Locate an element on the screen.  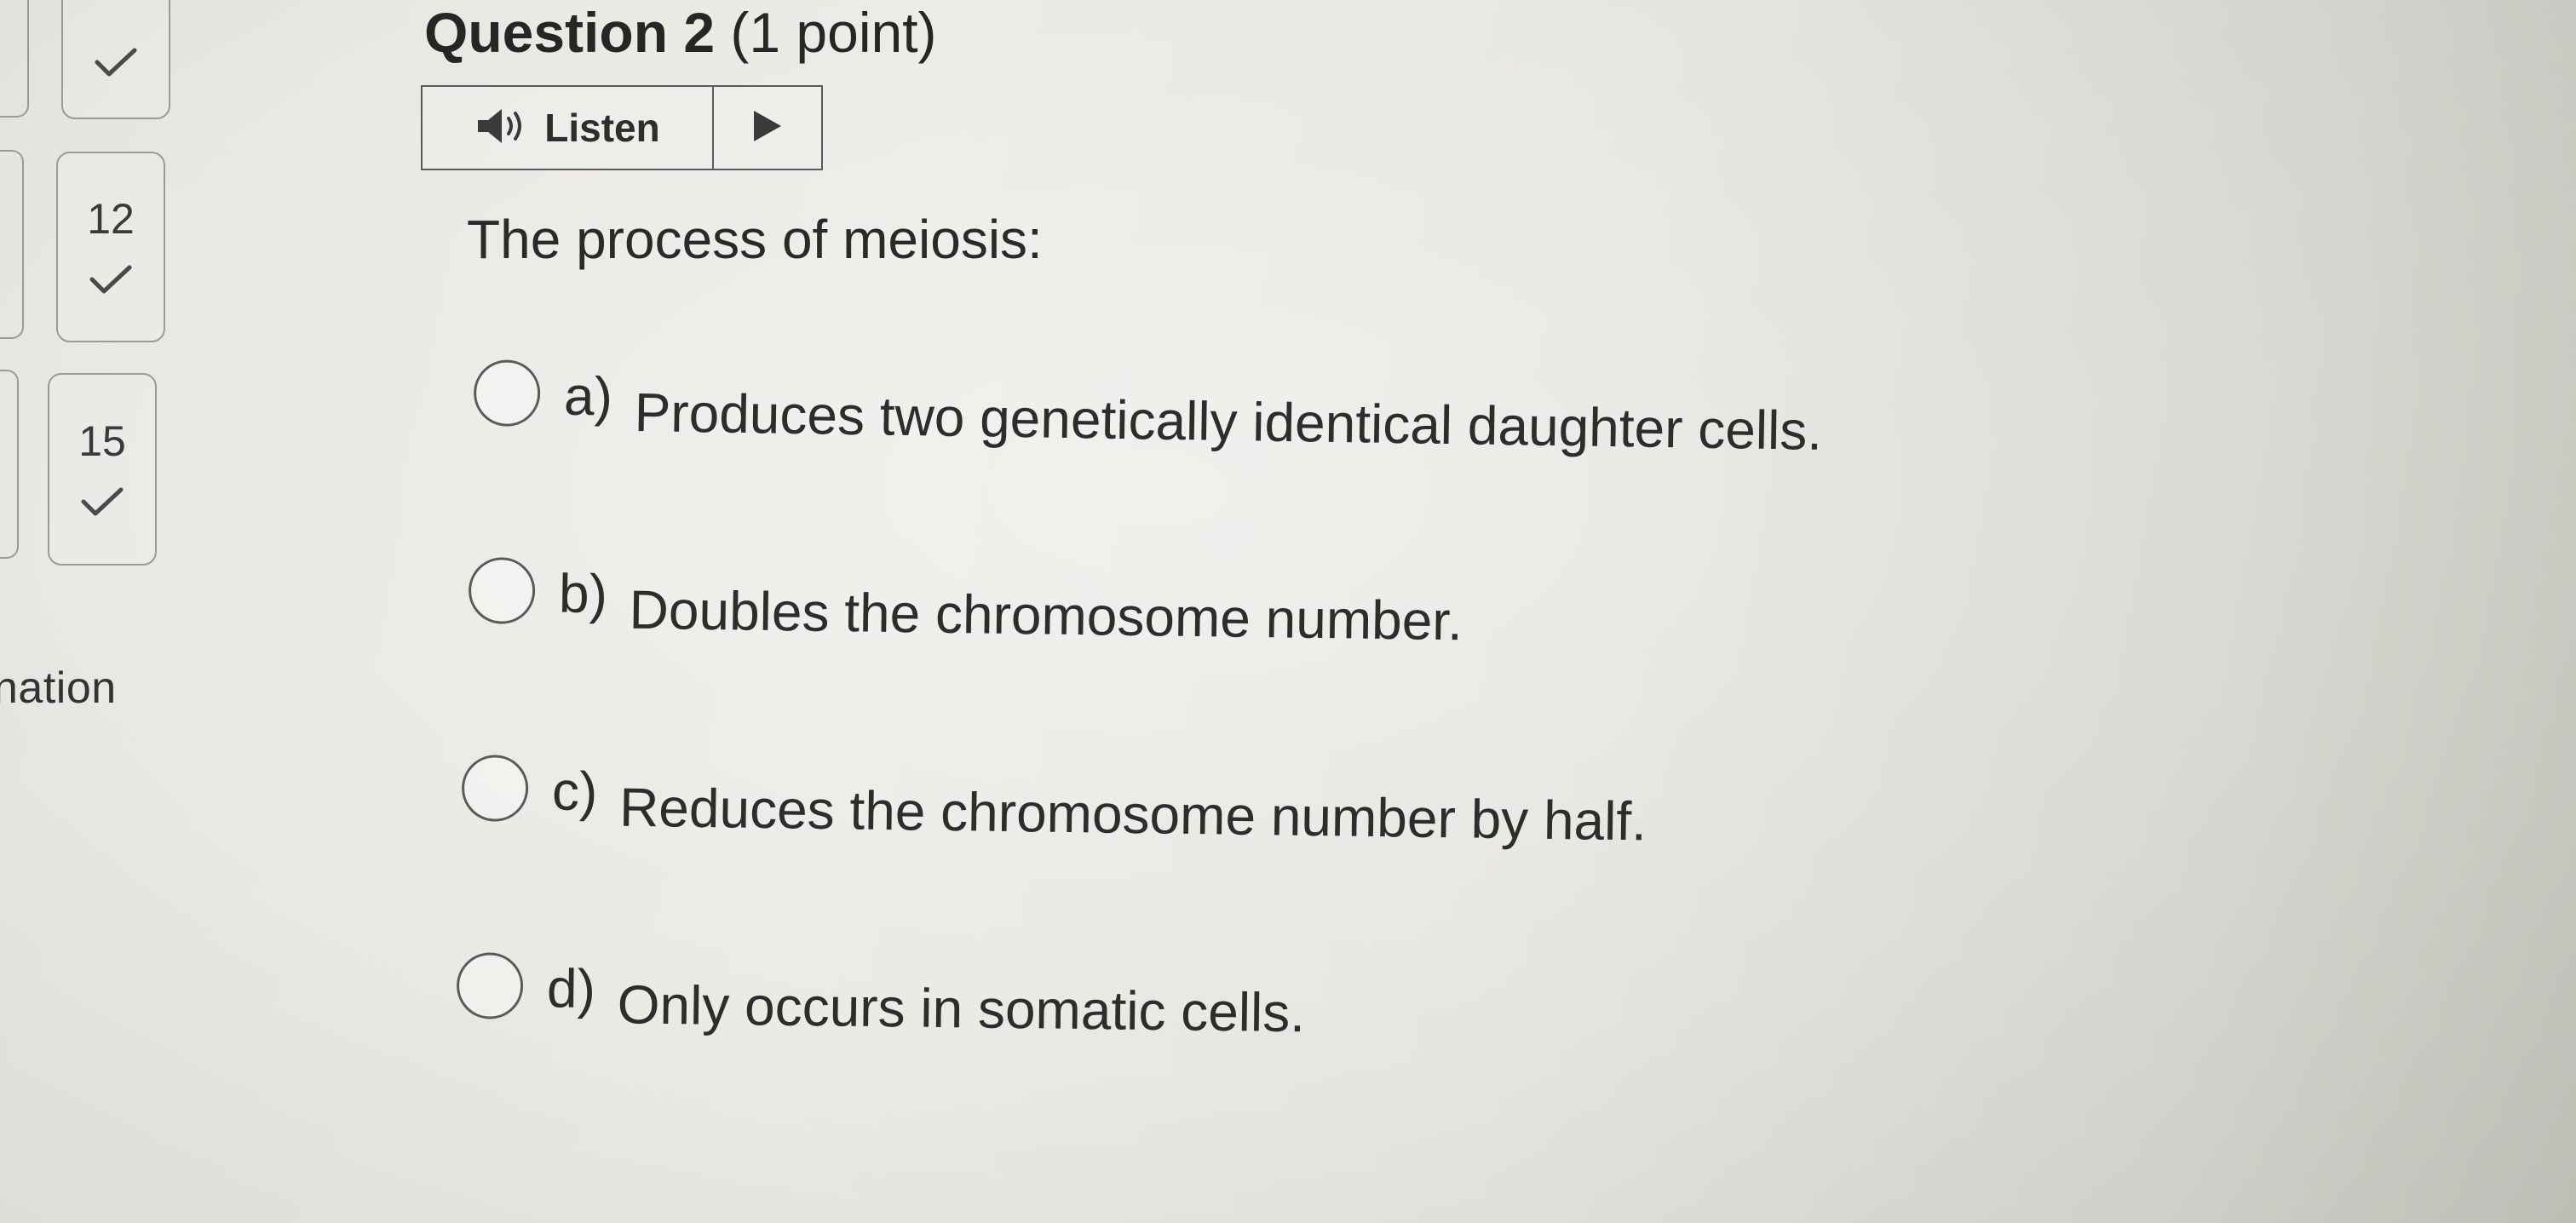
option-letter: c) is located at coordinates (574, 791).